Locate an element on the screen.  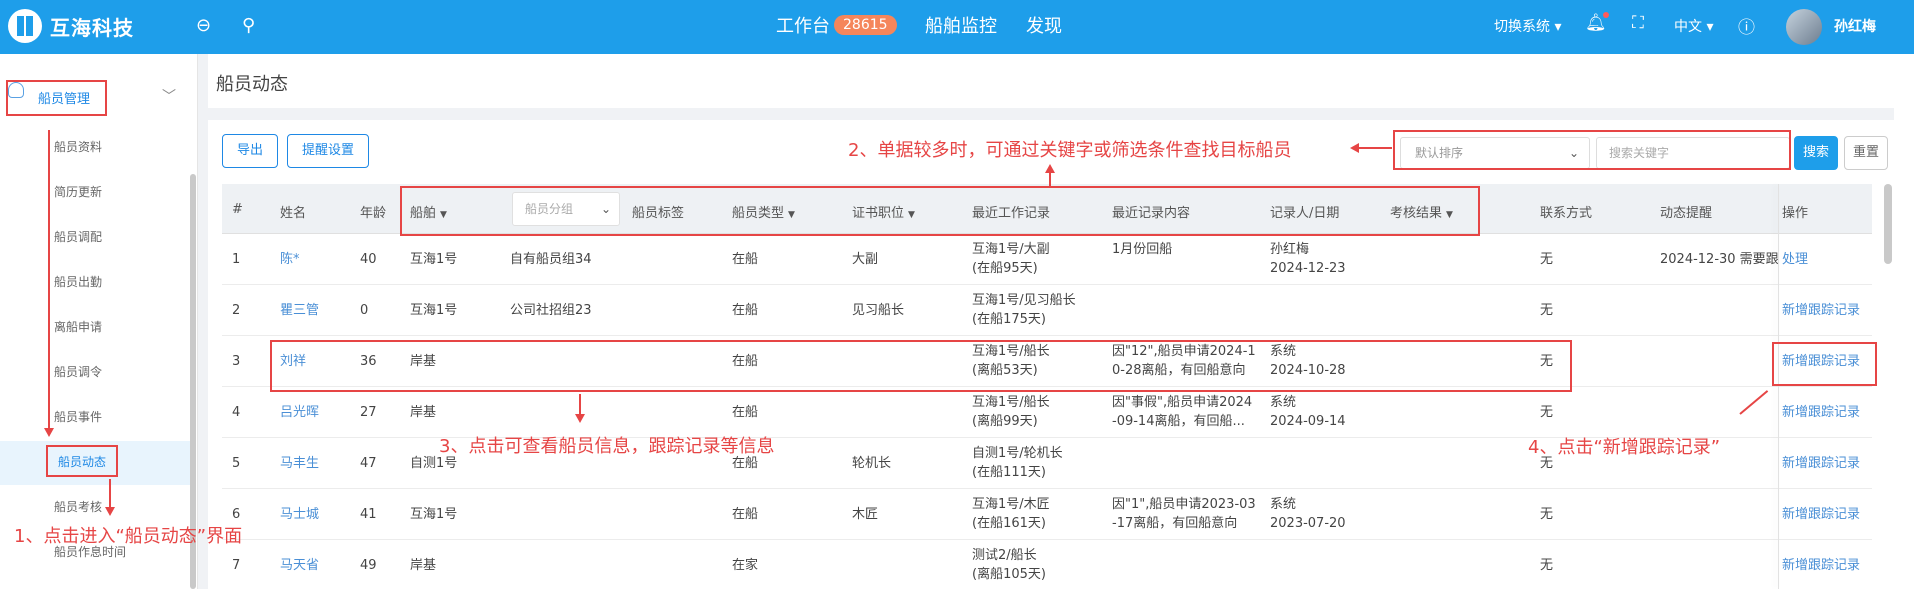
workbench-count-badge: 28615 is located at coordinates (865, 25).